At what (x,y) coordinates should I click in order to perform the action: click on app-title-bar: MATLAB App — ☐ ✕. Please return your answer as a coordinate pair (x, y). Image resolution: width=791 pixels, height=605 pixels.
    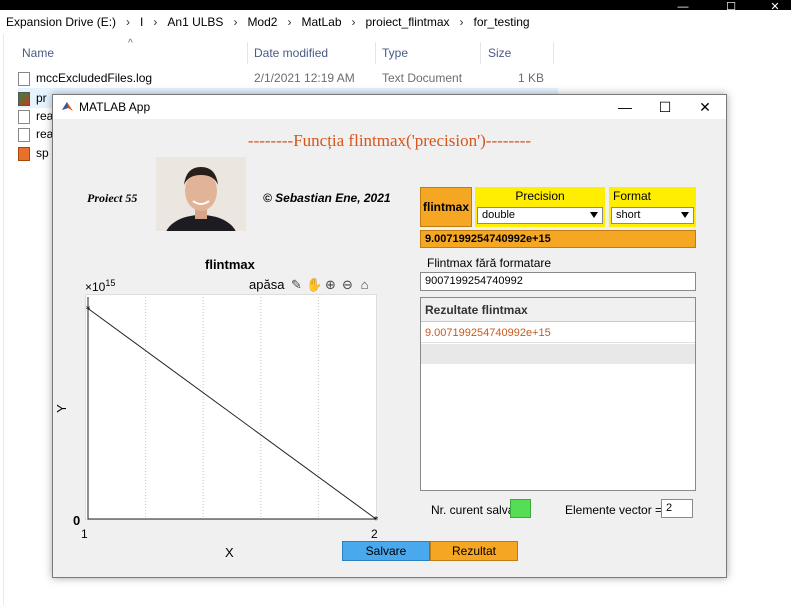
    Looking at the image, I should click on (389, 107).